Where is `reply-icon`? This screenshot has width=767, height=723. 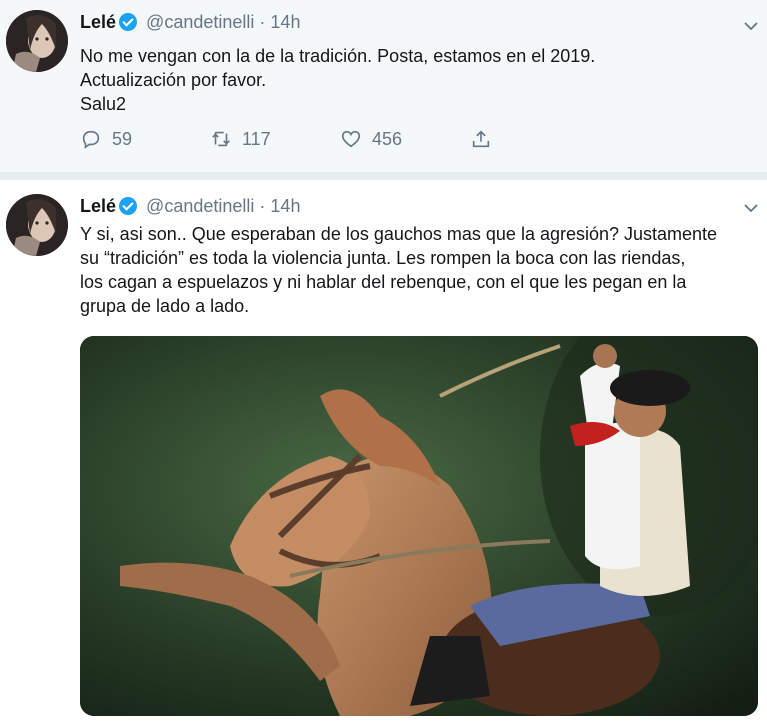 reply-icon is located at coordinates (91, 139).